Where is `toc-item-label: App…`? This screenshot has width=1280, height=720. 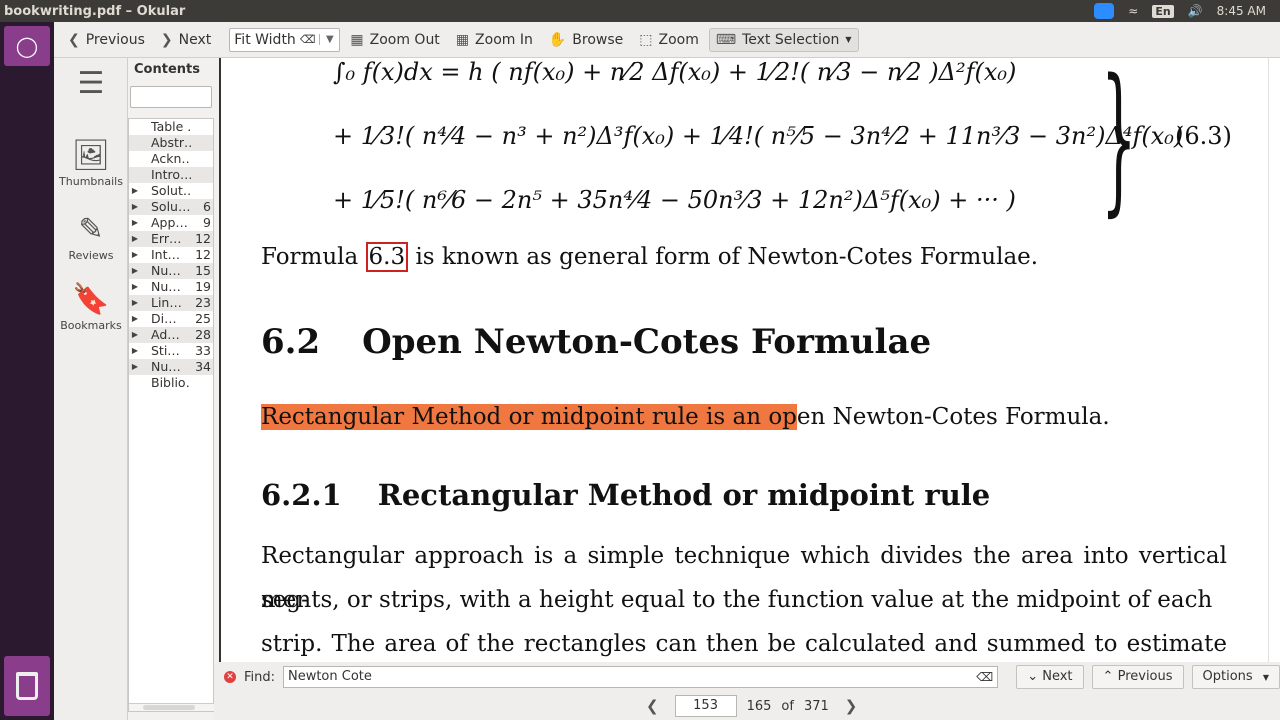 toc-item-label: App… is located at coordinates (169, 222).